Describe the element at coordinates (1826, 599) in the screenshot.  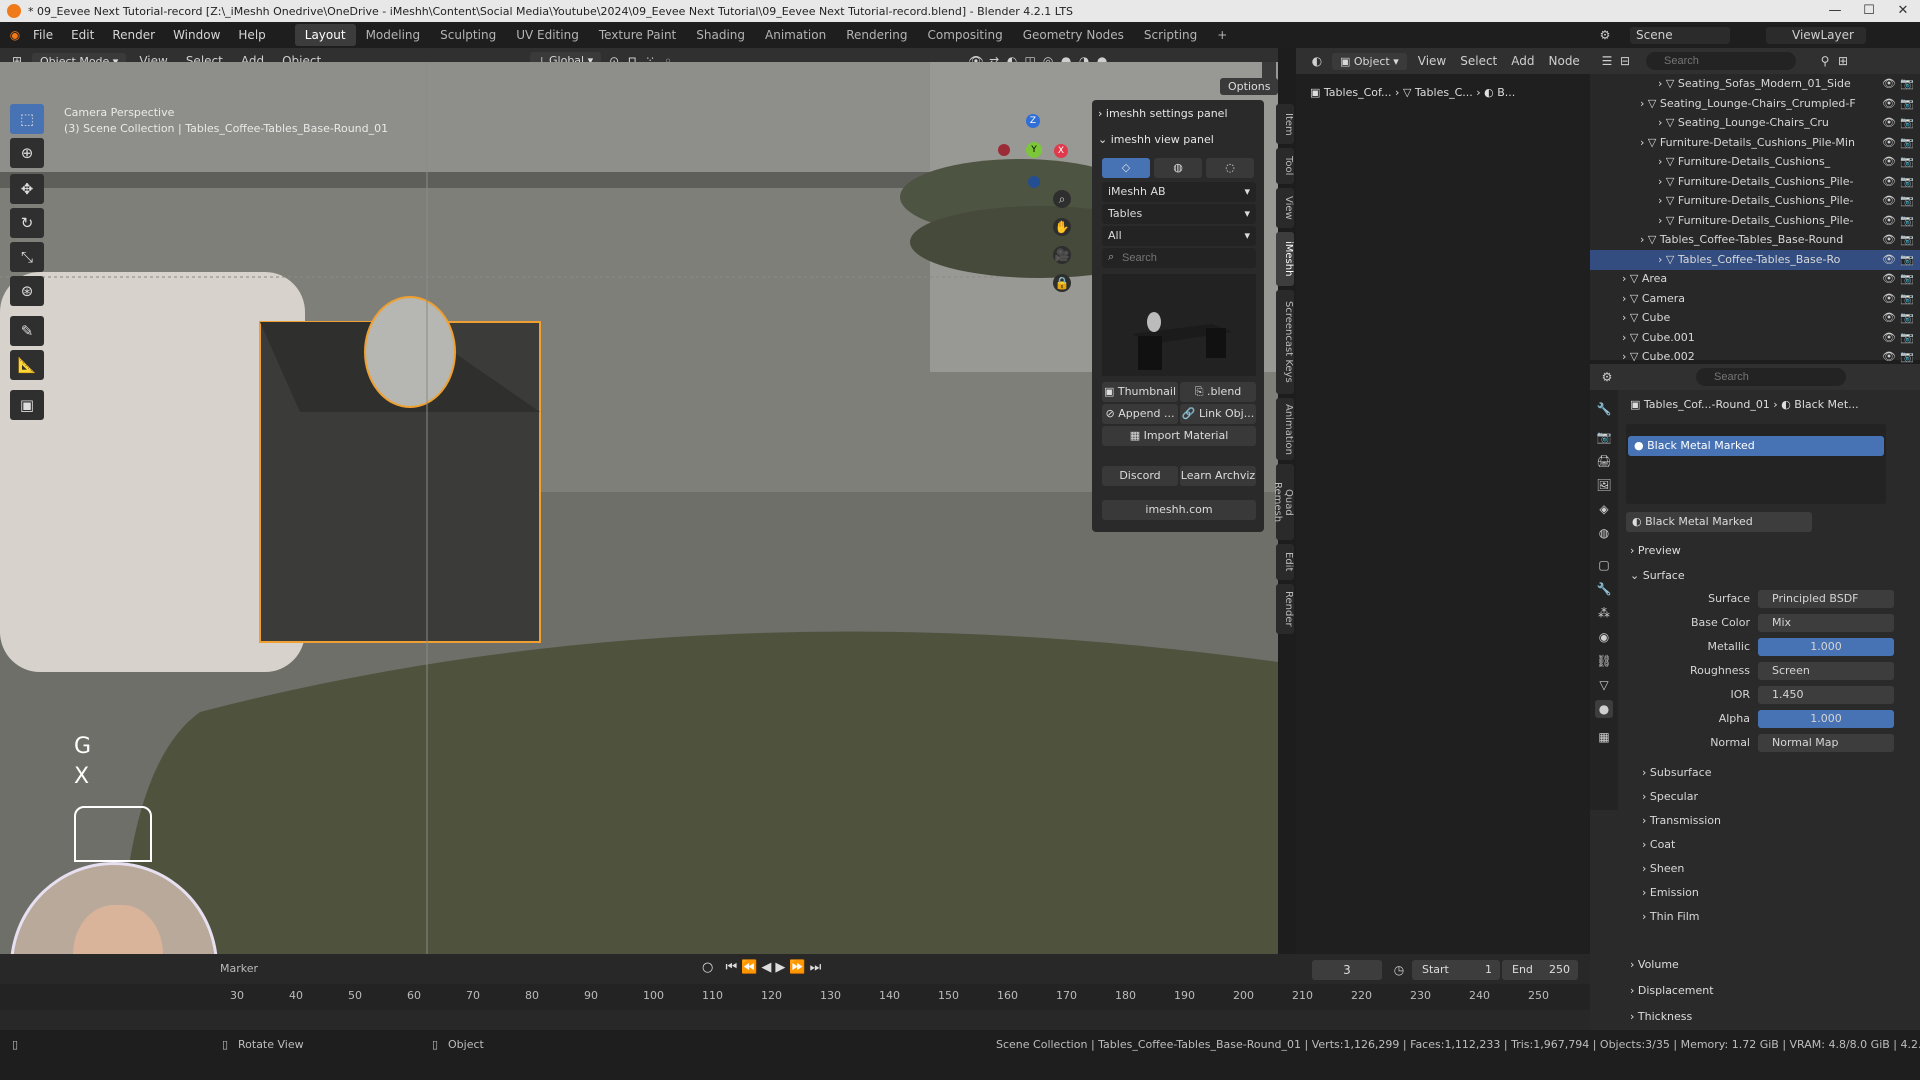
I see `property-value-field: Principled BSDF` at that location.